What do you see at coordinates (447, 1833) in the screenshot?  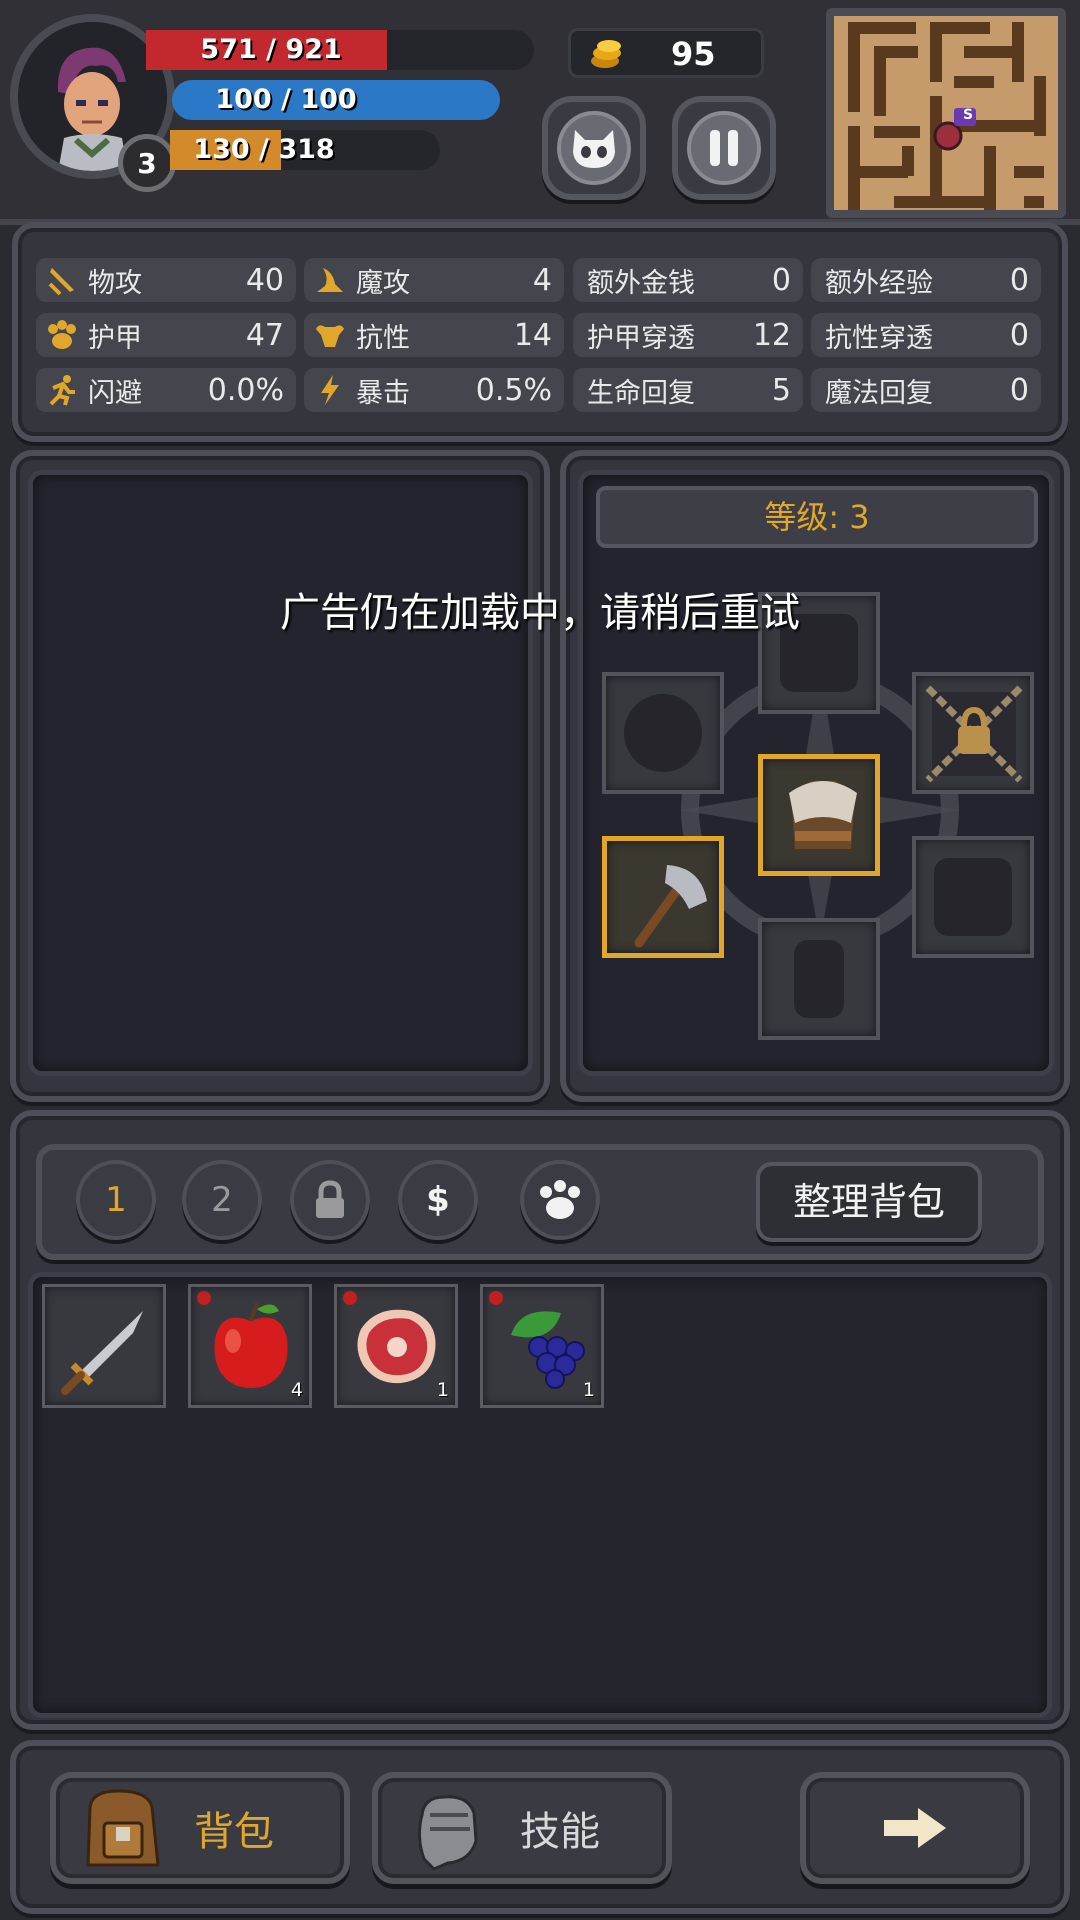 I see `fist-icon` at bounding box center [447, 1833].